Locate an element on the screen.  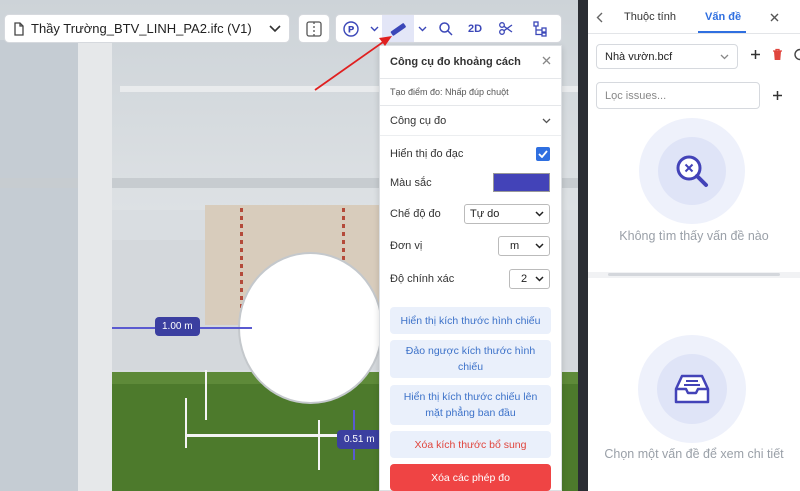
split-view-icon is located at coordinates (314, 28).